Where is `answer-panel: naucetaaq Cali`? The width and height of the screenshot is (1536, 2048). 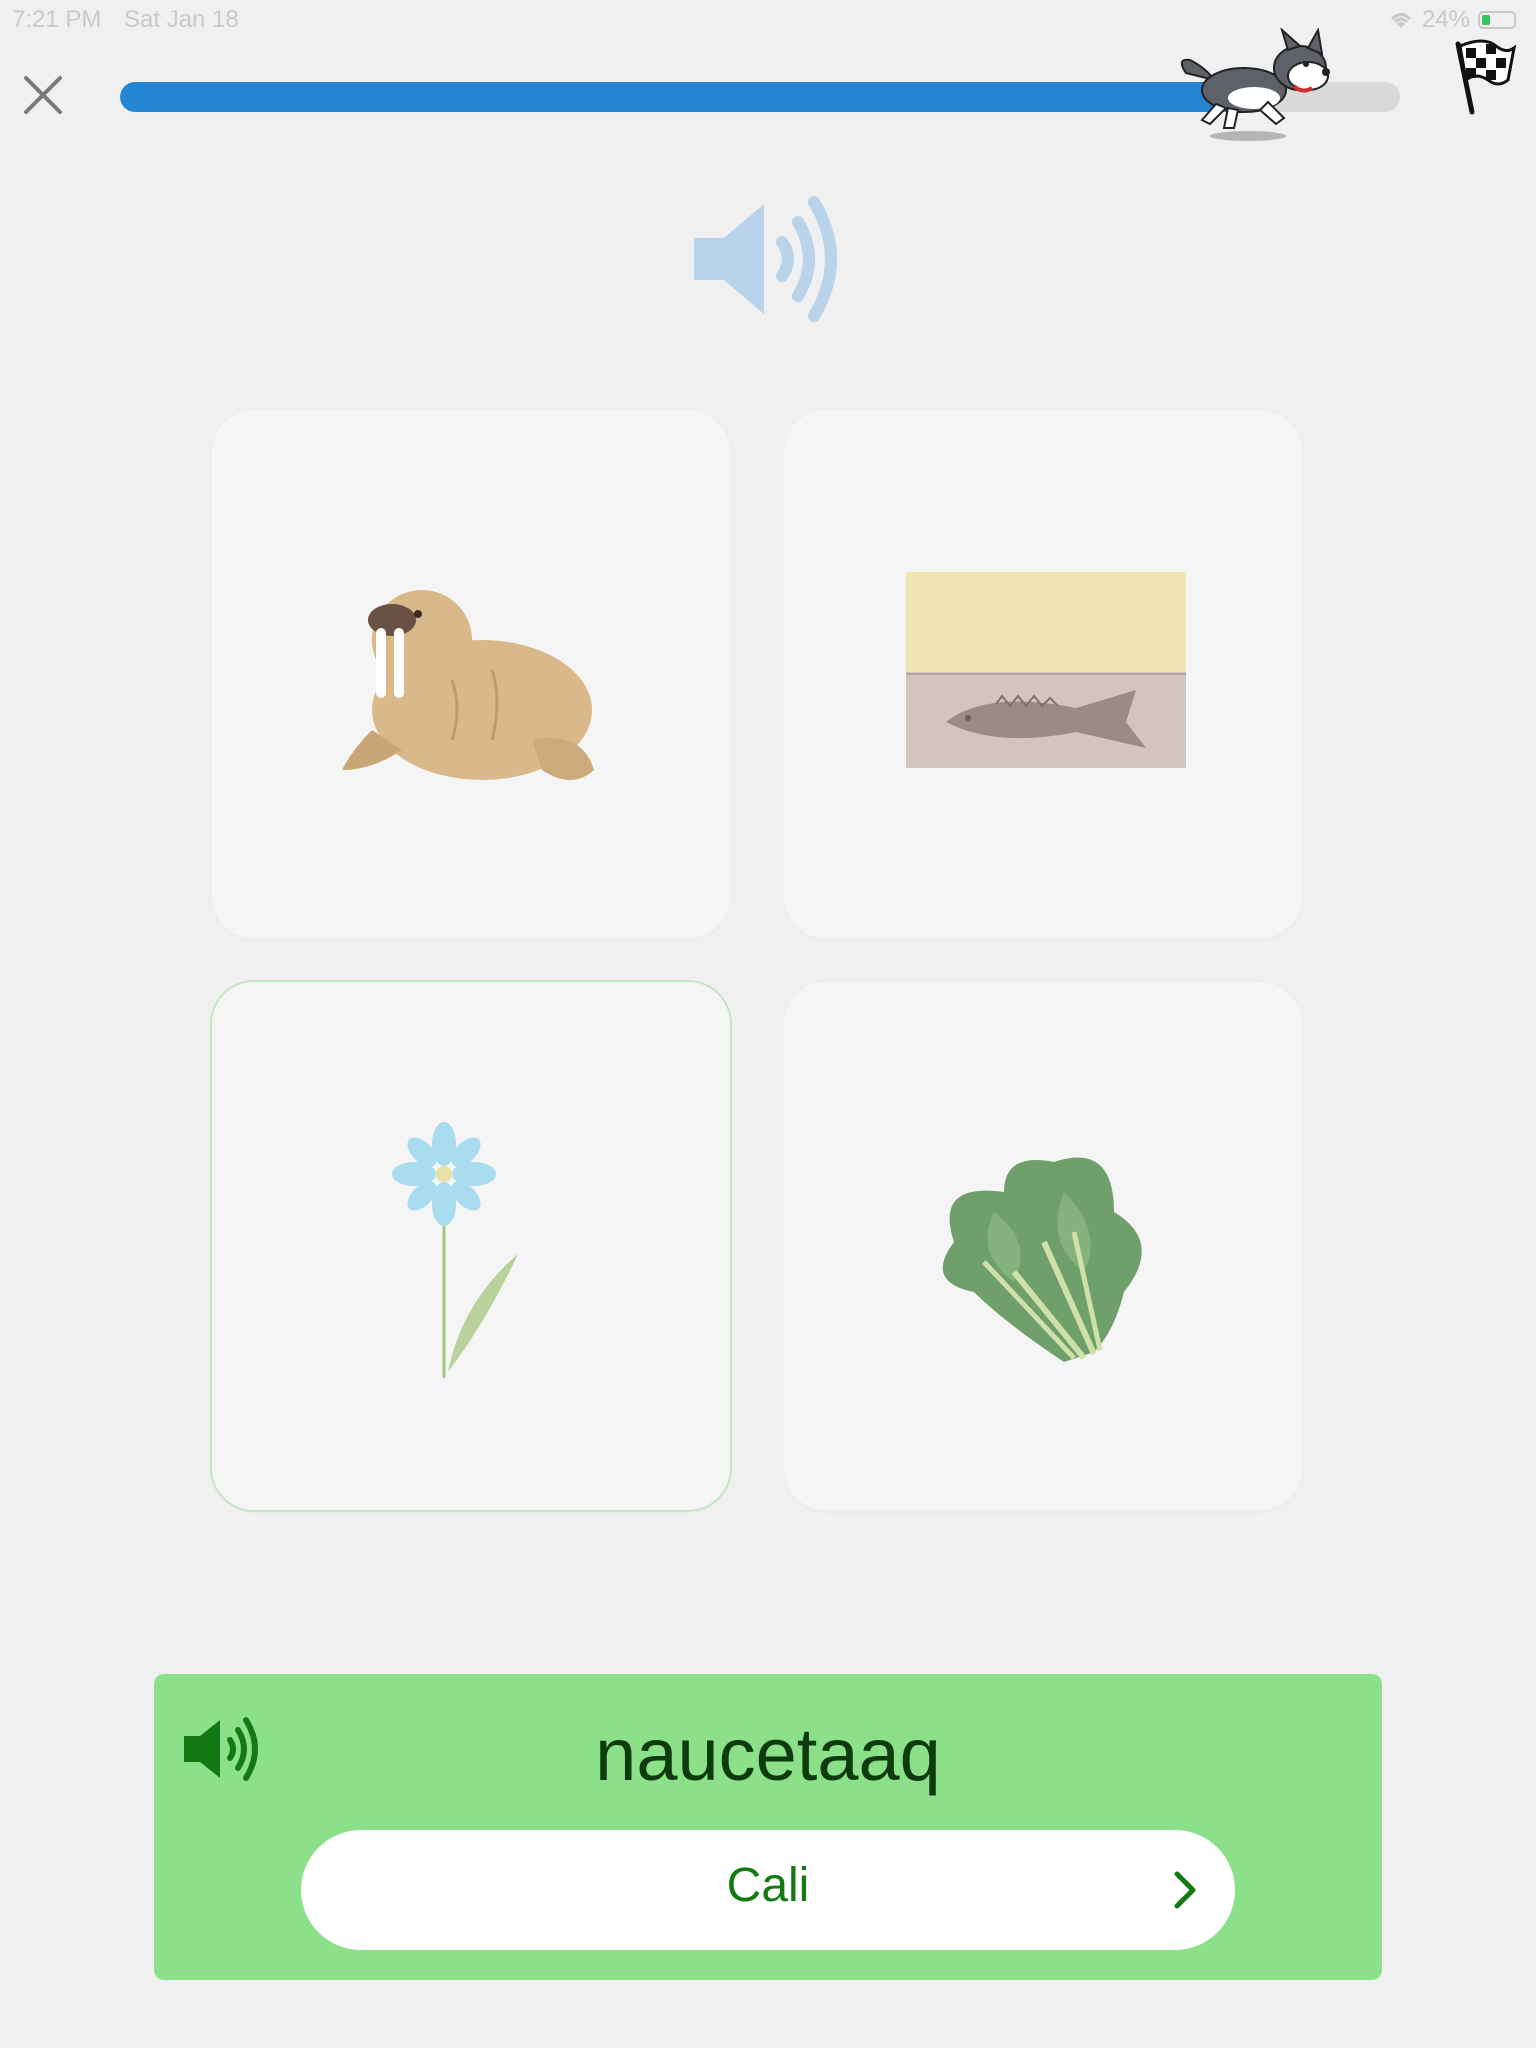
answer-panel: naucetaaq Cali is located at coordinates (768, 1827).